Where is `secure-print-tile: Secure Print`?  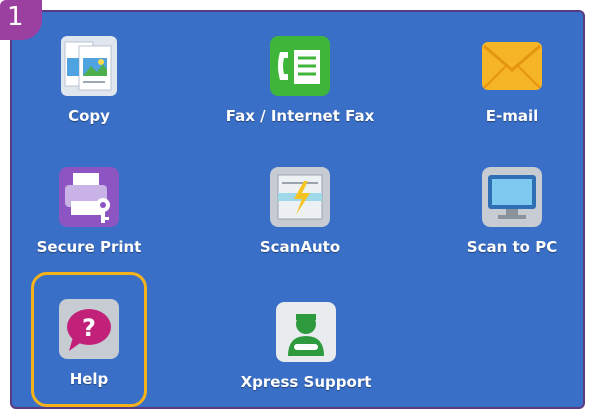 secure-print-tile: Secure Print is located at coordinates (89, 211).